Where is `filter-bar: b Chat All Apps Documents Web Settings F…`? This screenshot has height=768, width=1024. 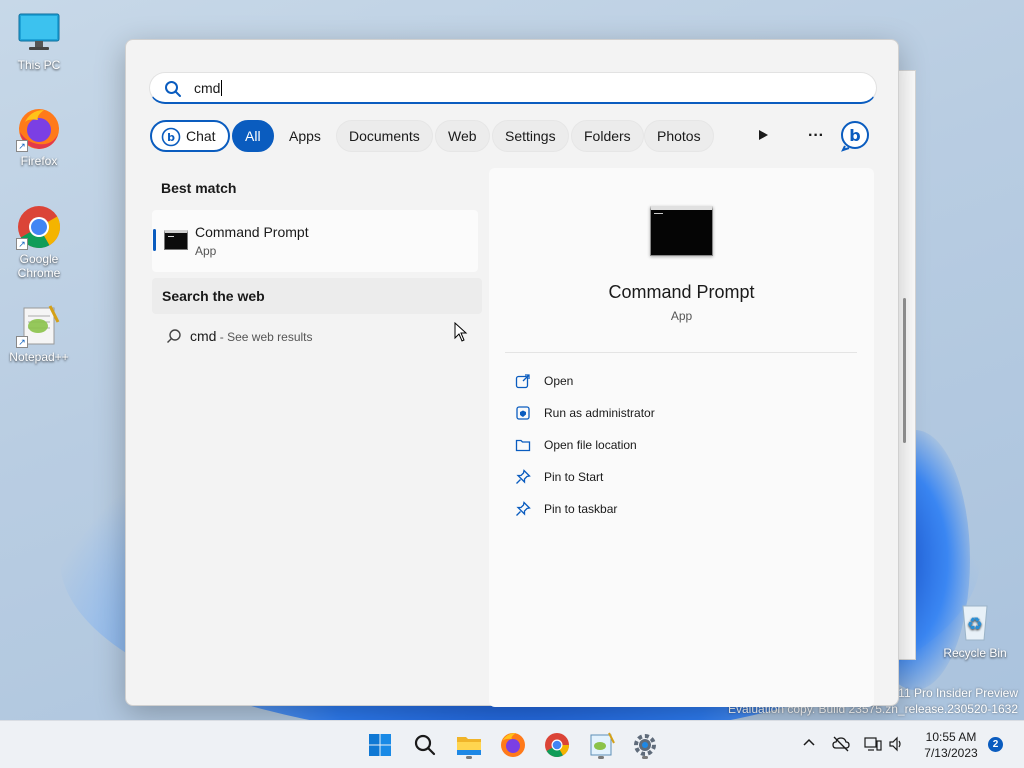
filter-bar: b Chat All Apps Documents Web Settings F… is located at coordinates (515, 136).